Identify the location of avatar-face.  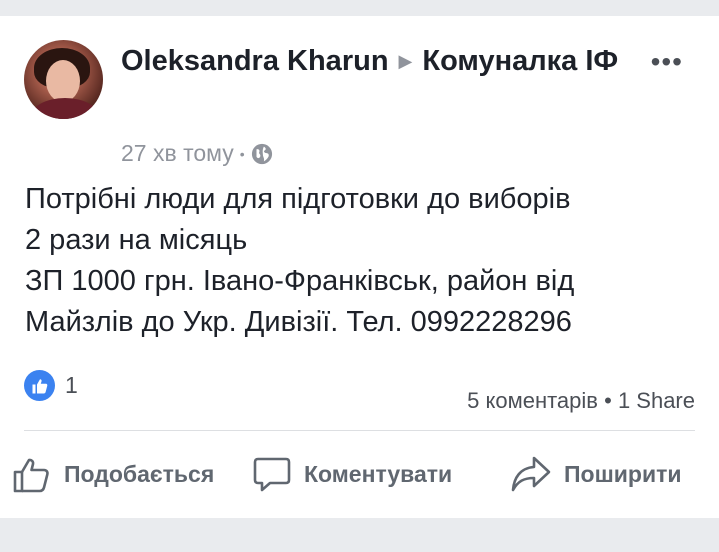
(63, 81).